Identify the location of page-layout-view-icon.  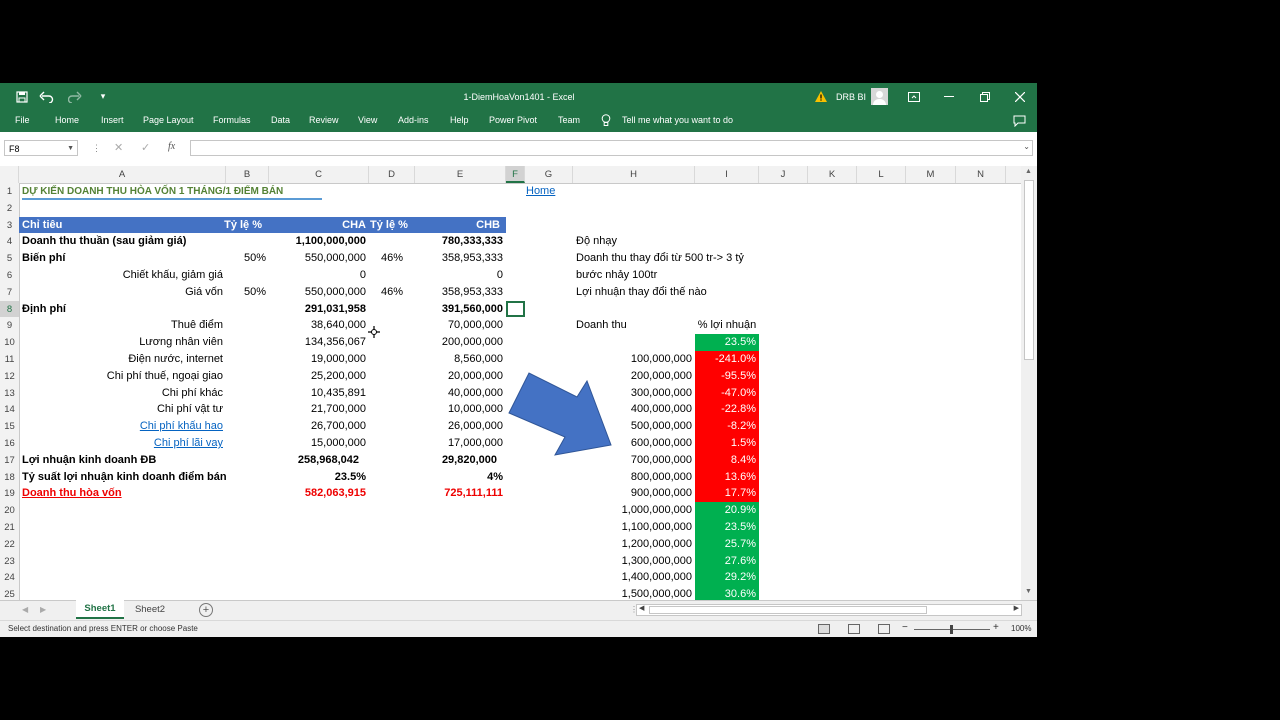
(854, 629).